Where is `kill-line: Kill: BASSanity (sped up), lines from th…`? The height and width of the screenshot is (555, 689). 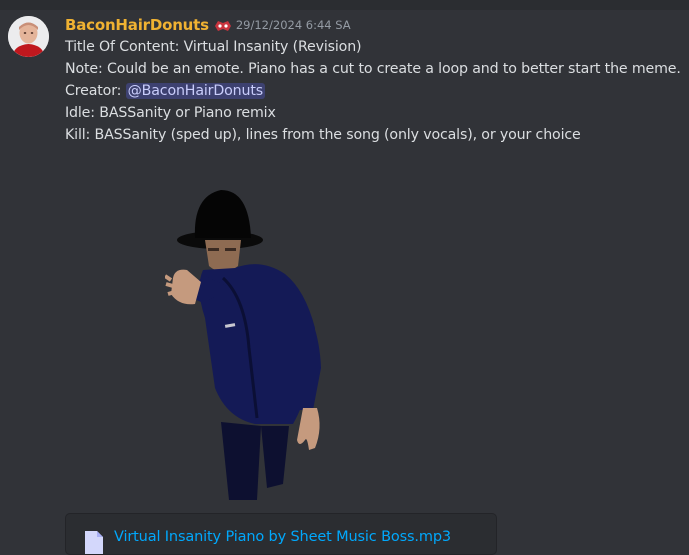 kill-line: Kill: BASSanity (sped up), lines from th… is located at coordinates (323, 135).